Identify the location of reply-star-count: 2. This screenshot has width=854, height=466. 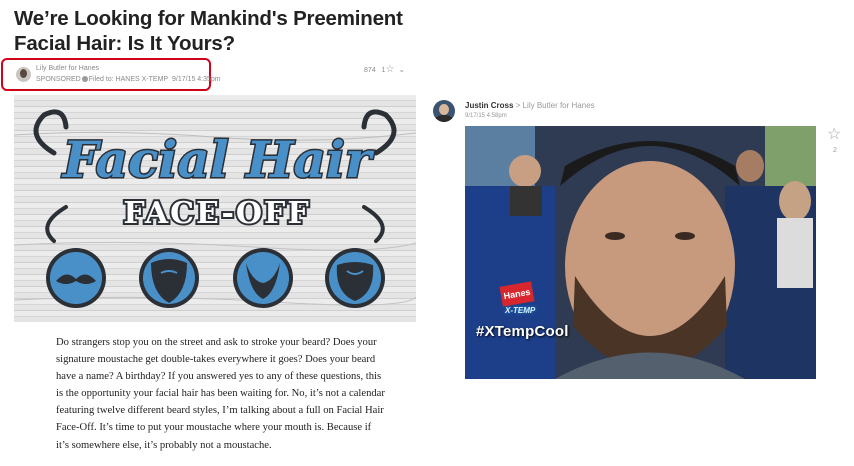
(835, 150).